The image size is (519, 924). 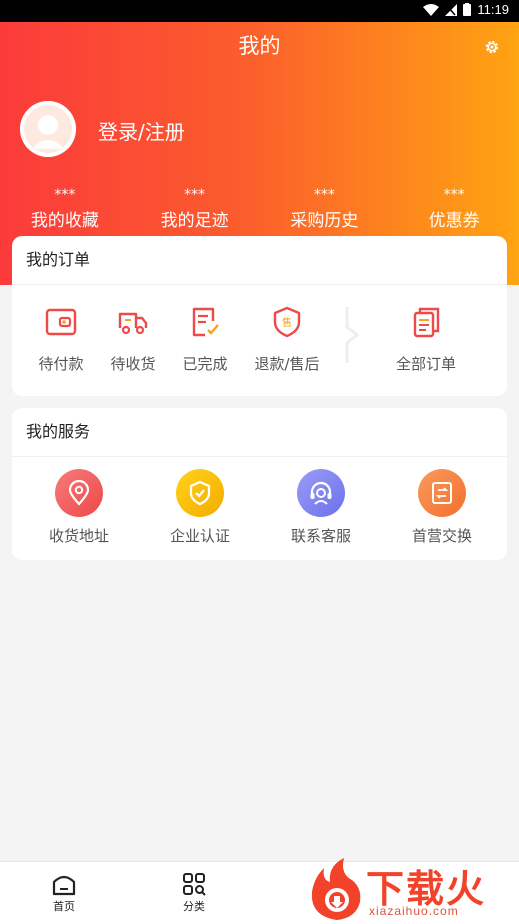 I want to click on order-item-label: 已完成, so click(x=205, y=364).